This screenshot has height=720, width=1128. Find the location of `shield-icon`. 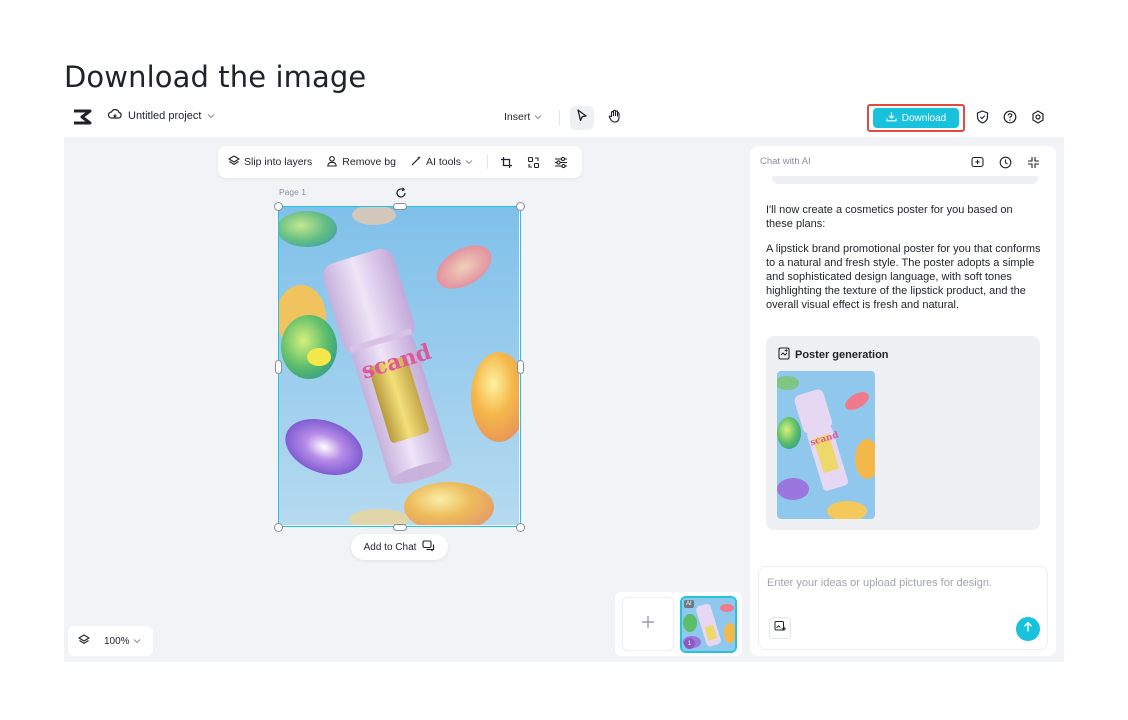

shield-icon is located at coordinates (982, 117).